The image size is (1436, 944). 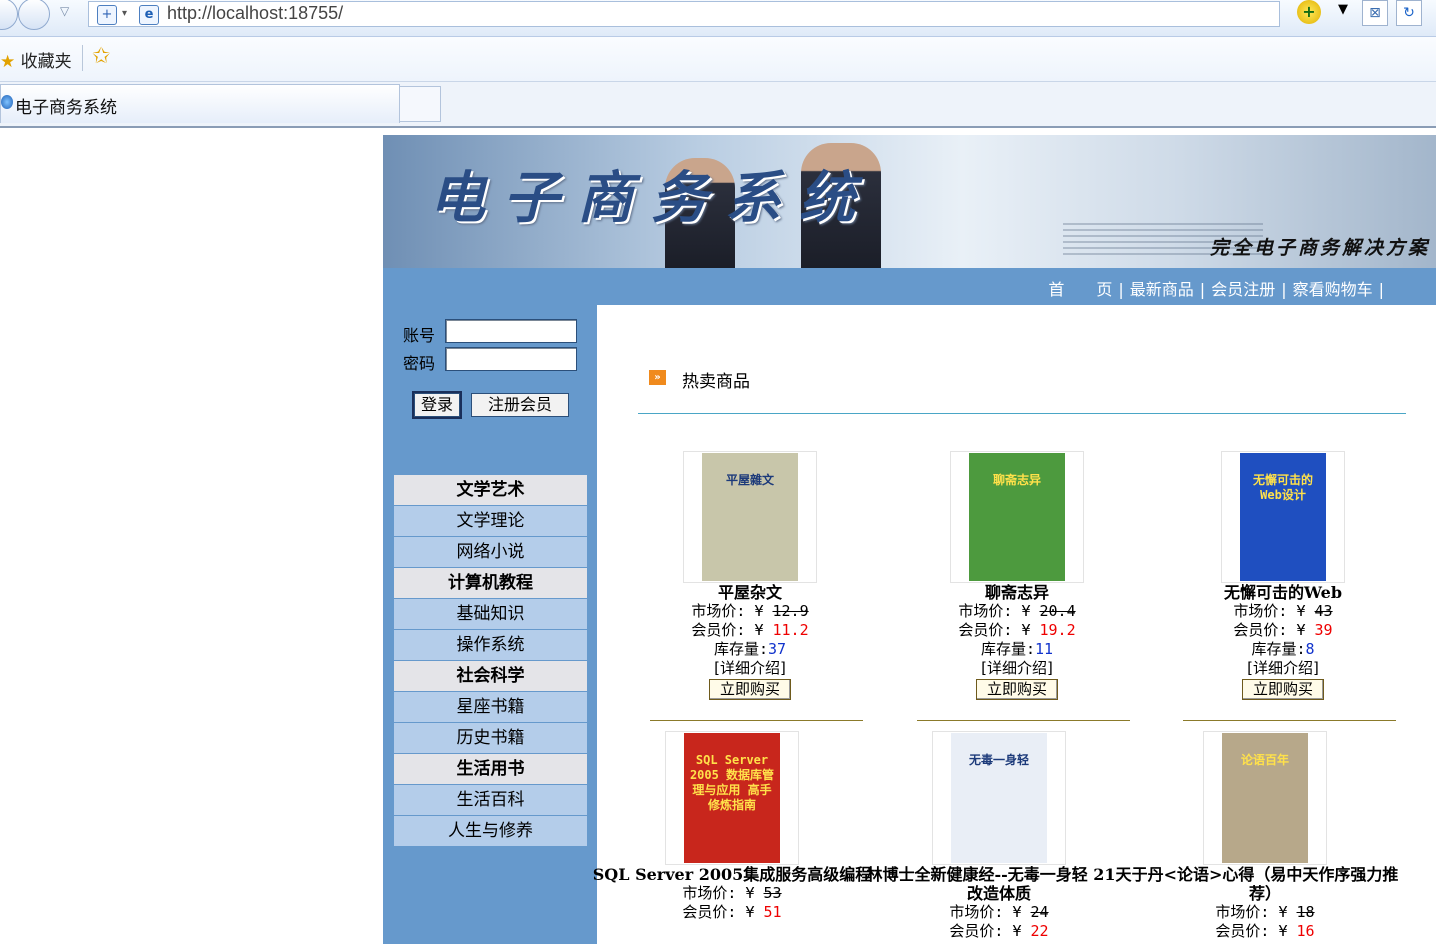 I want to click on new-tab-button, so click(x=420, y=104).